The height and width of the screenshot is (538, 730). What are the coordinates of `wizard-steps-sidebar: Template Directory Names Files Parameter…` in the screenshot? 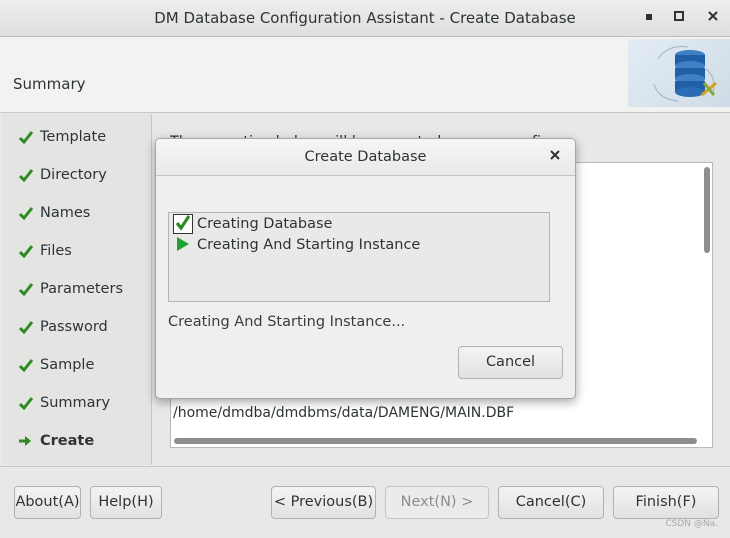 It's located at (77, 289).